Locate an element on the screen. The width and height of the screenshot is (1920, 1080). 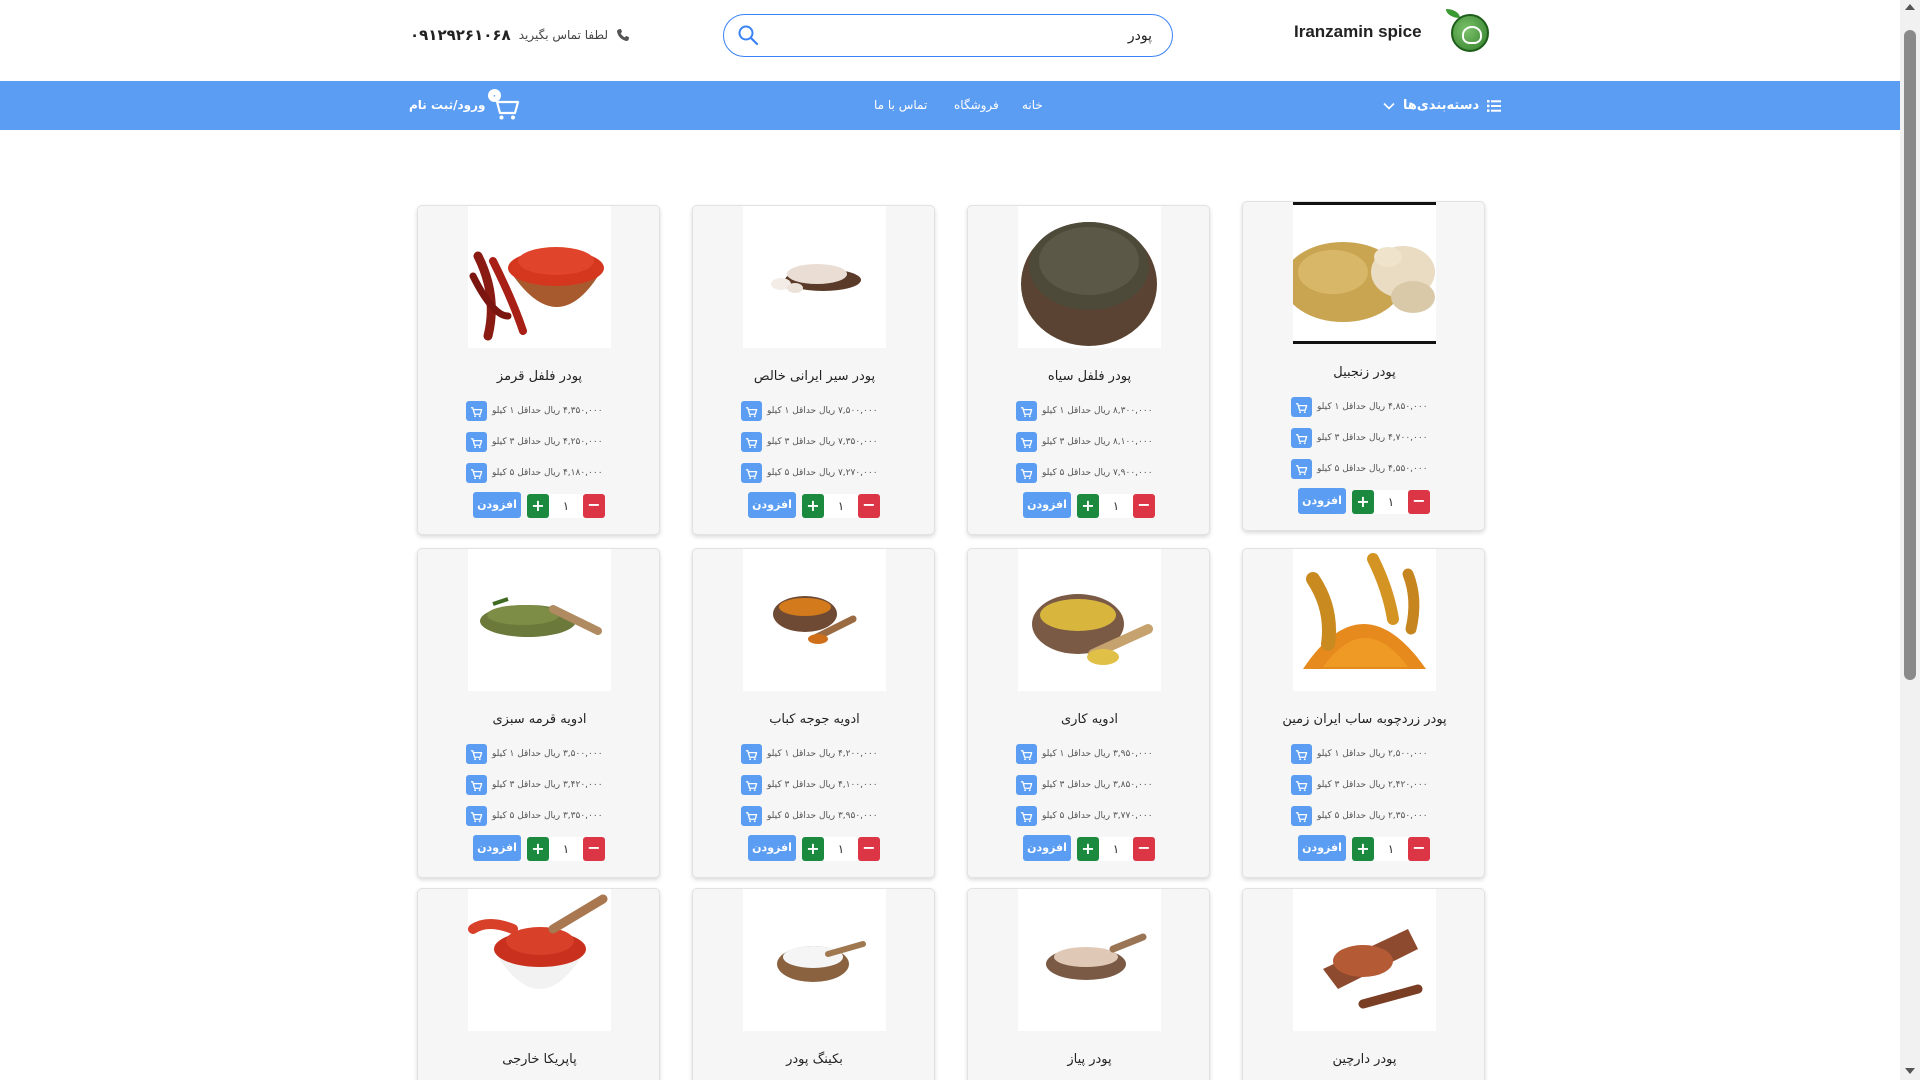
contact-number: ۰۹۱۲۹۲۶۱۰۶۸ is located at coordinates (460, 35).